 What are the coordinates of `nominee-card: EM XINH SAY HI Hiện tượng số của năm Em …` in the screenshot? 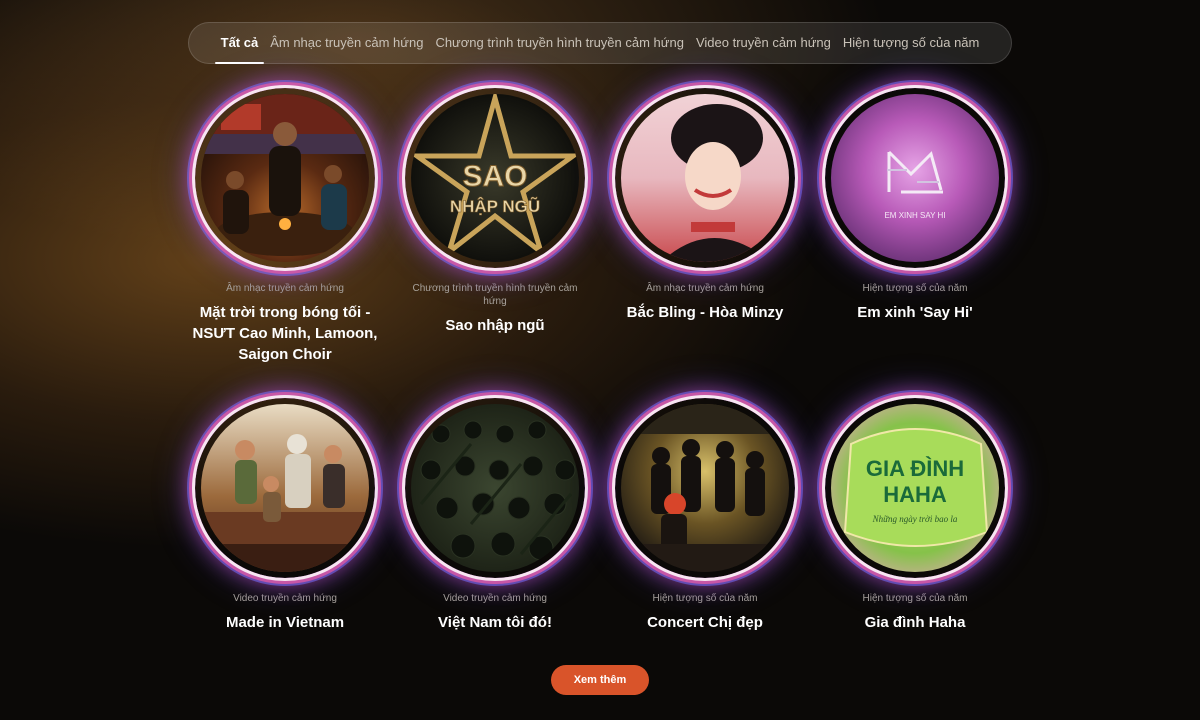 It's located at (915, 231).